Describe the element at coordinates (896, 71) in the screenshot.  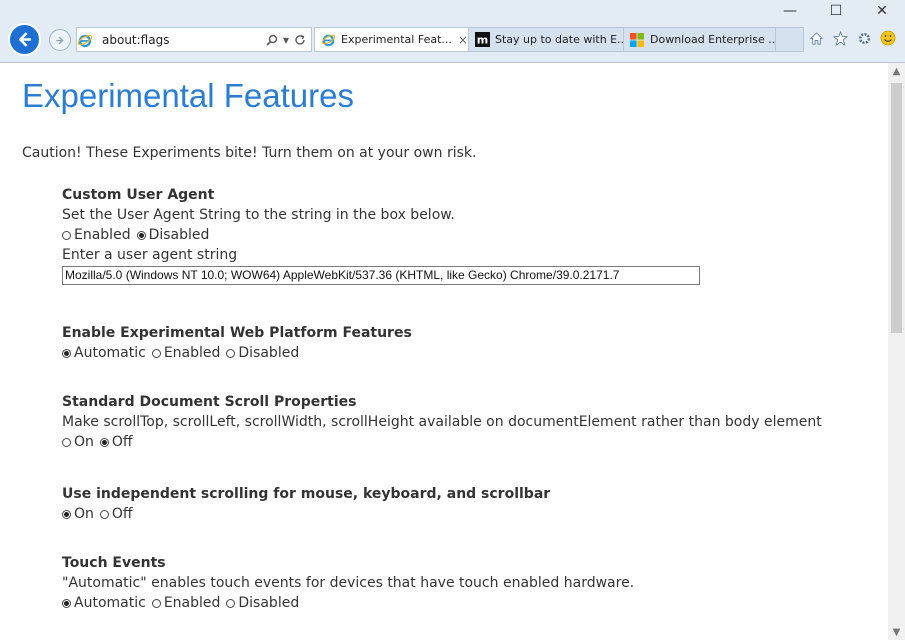
I see `scroll-up-arrow-icon: ▲` at that location.